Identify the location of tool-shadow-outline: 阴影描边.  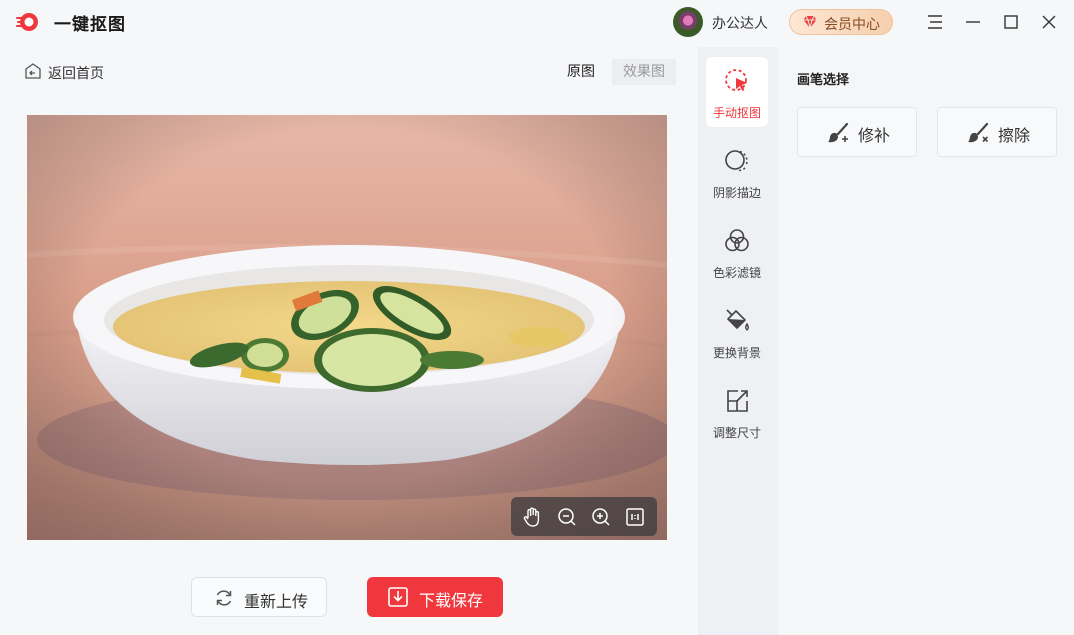
(737, 172).